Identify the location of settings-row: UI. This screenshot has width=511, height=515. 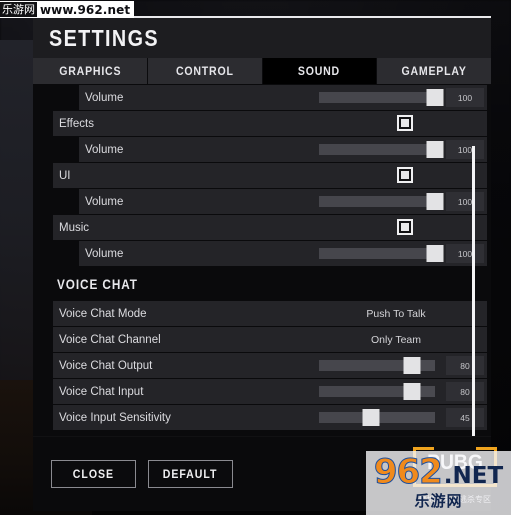
(262, 175).